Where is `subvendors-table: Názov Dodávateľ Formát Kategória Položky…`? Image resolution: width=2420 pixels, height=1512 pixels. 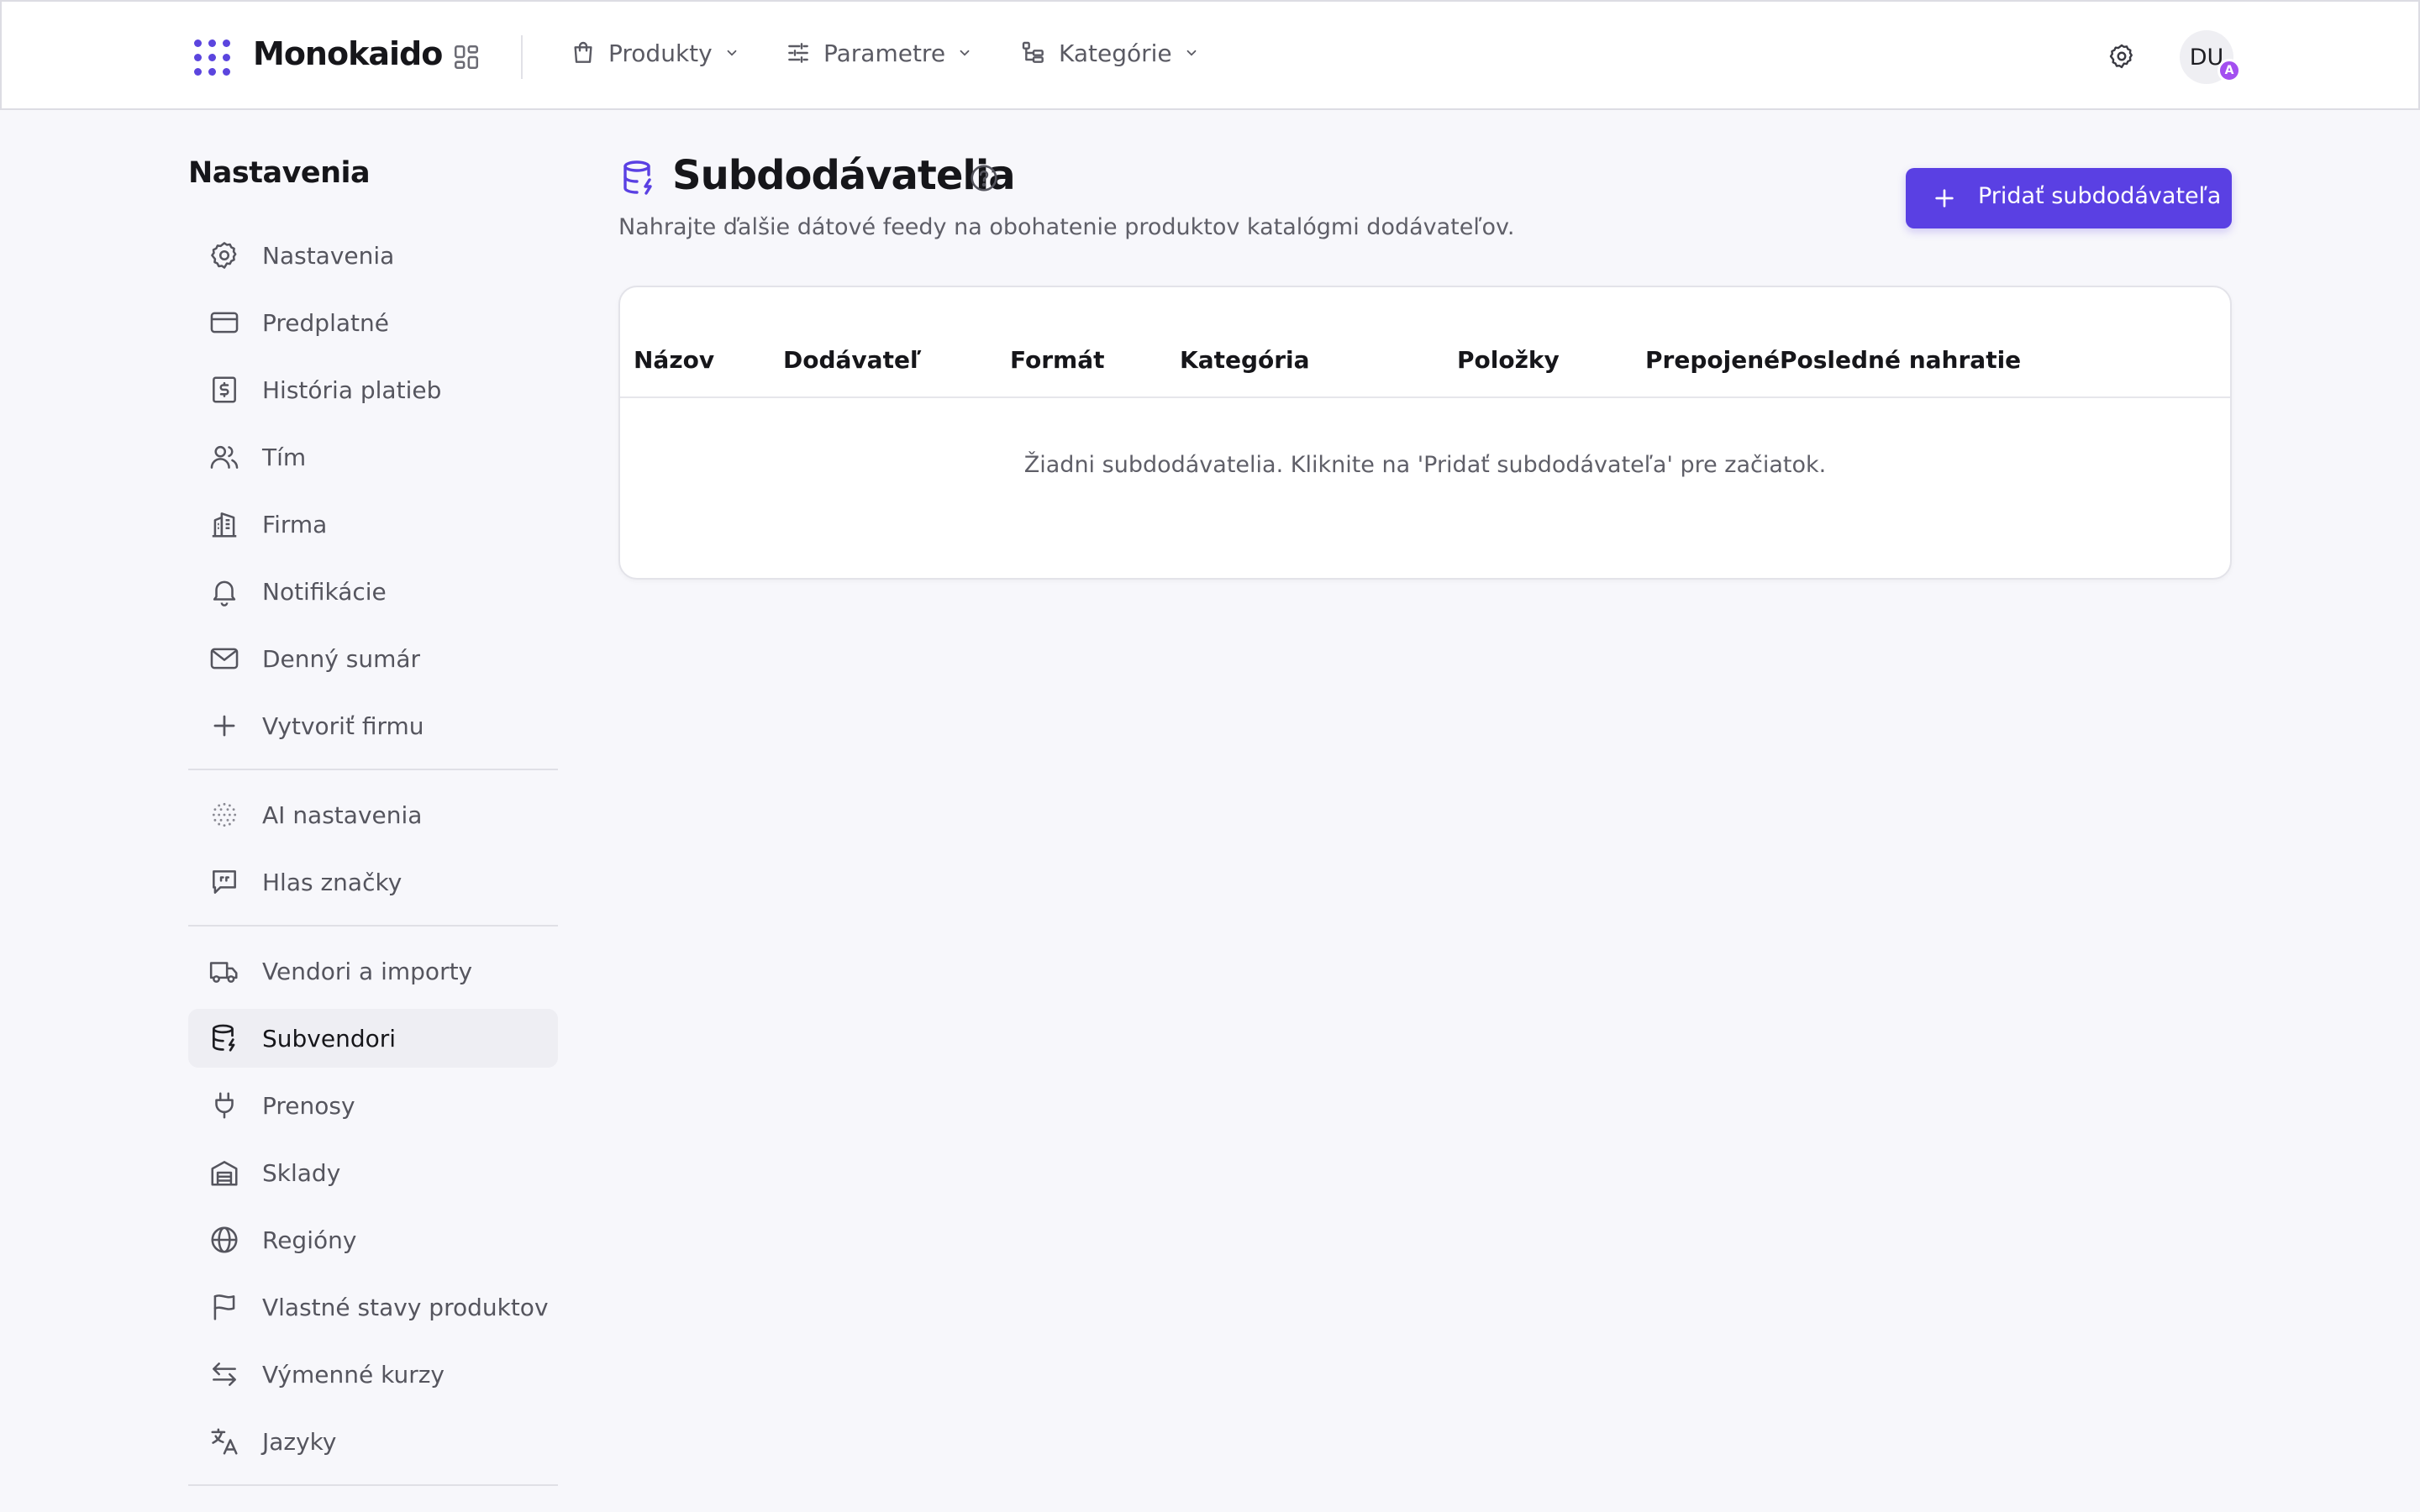
subvendors-table: Názov Dodávateľ Formát Kategória Položky… is located at coordinates (1425, 433).